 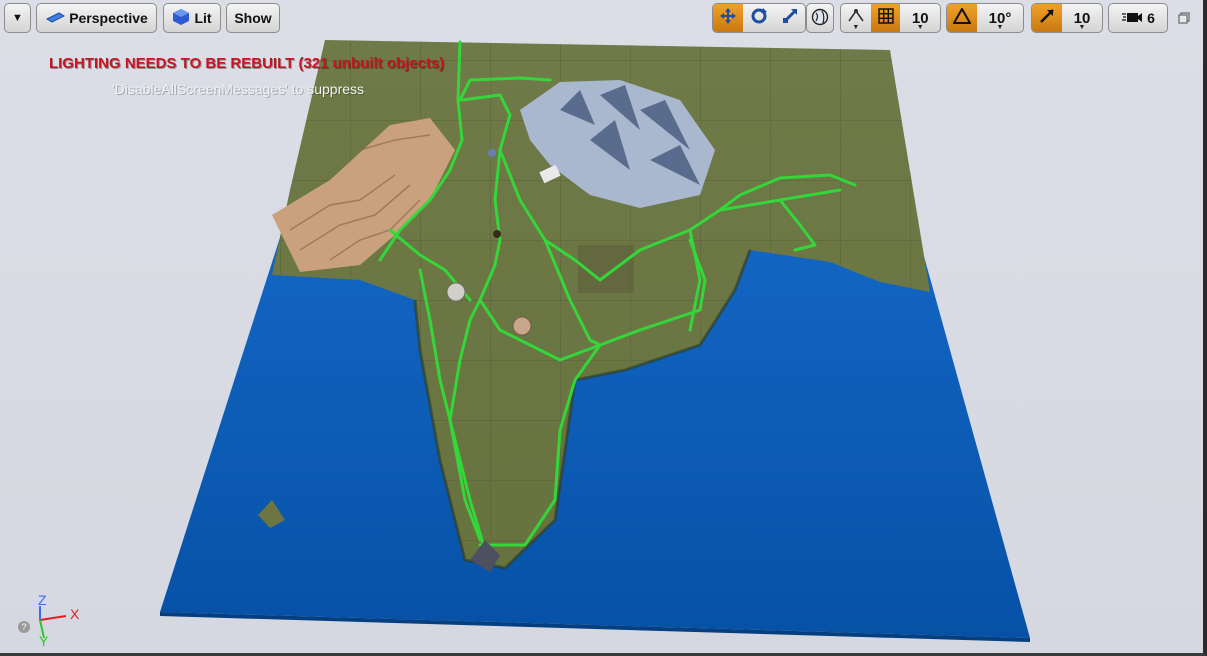 I want to click on coordinate-space-button, so click(x=820, y=18).